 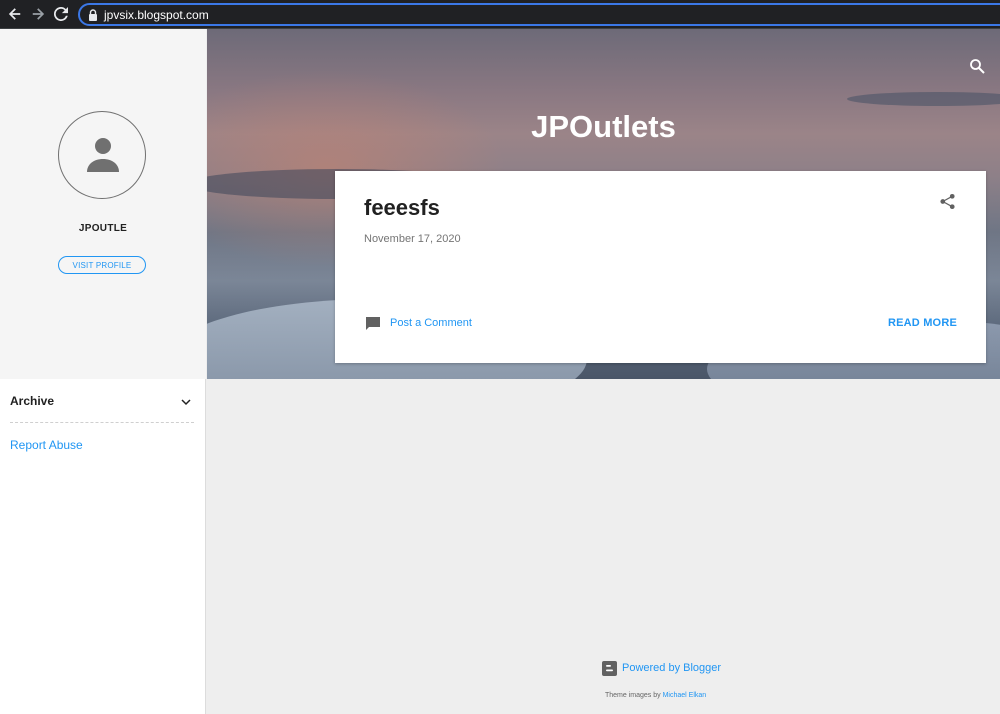 I want to click on archive-label: Archive, so click(x=32, y=401).